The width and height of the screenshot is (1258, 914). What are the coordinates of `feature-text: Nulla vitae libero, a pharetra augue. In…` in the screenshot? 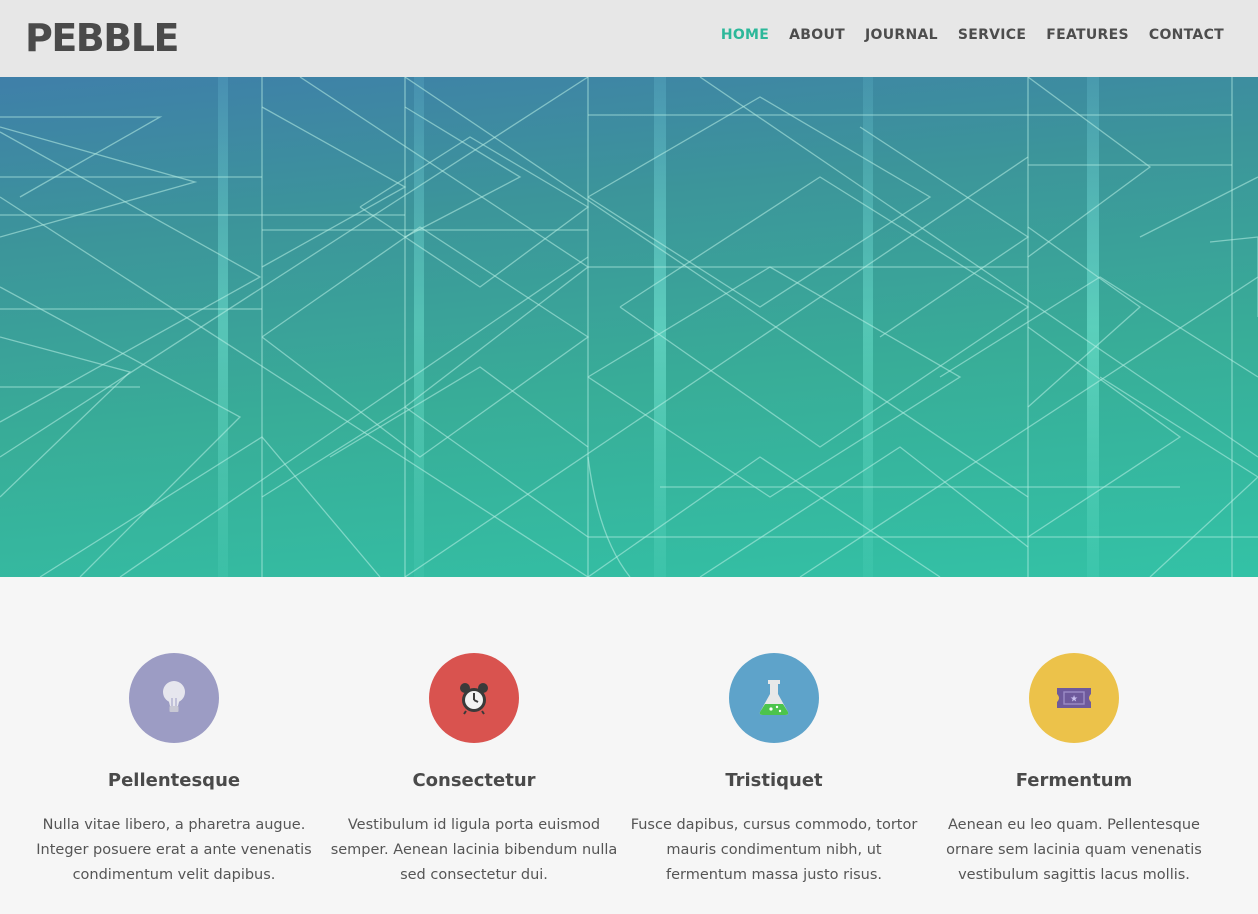 It's located at (174, 850).